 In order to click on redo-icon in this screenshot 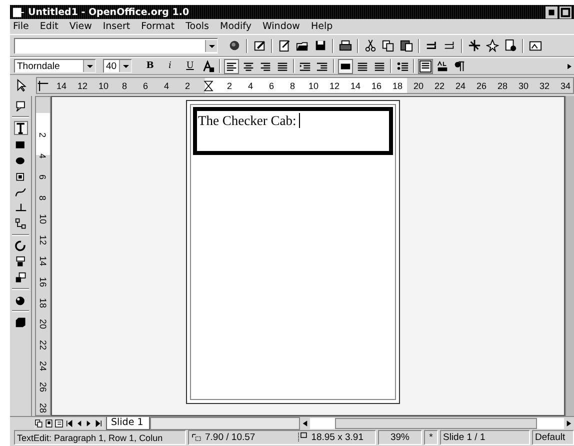, I will do `click(449, 45)`.